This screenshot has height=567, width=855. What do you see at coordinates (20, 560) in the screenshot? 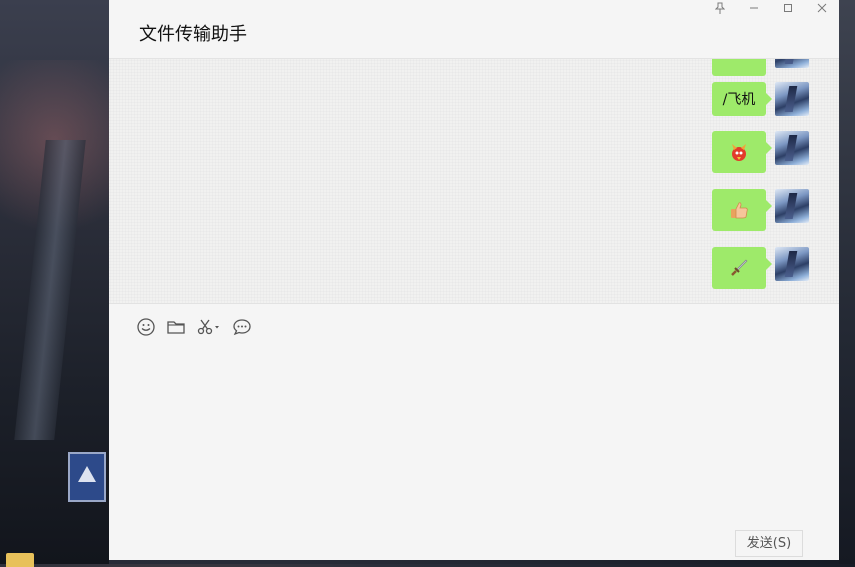
I see `desktop-folder-icon` at bounding box center [20, 560].